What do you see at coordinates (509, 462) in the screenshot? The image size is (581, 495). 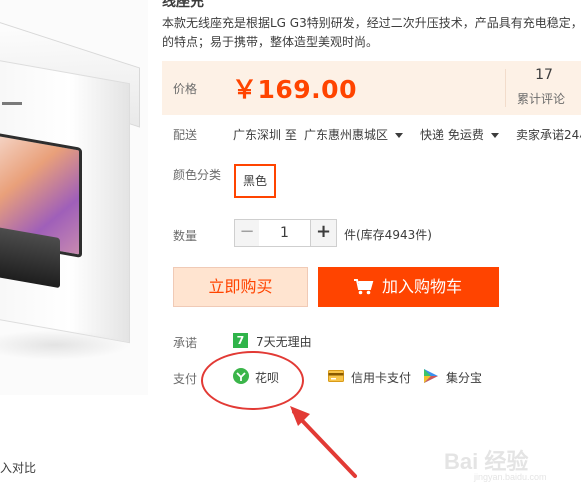 I see `watermark: Bai 经验 jingyan.baidu.com` at bounding box center [509, 462].